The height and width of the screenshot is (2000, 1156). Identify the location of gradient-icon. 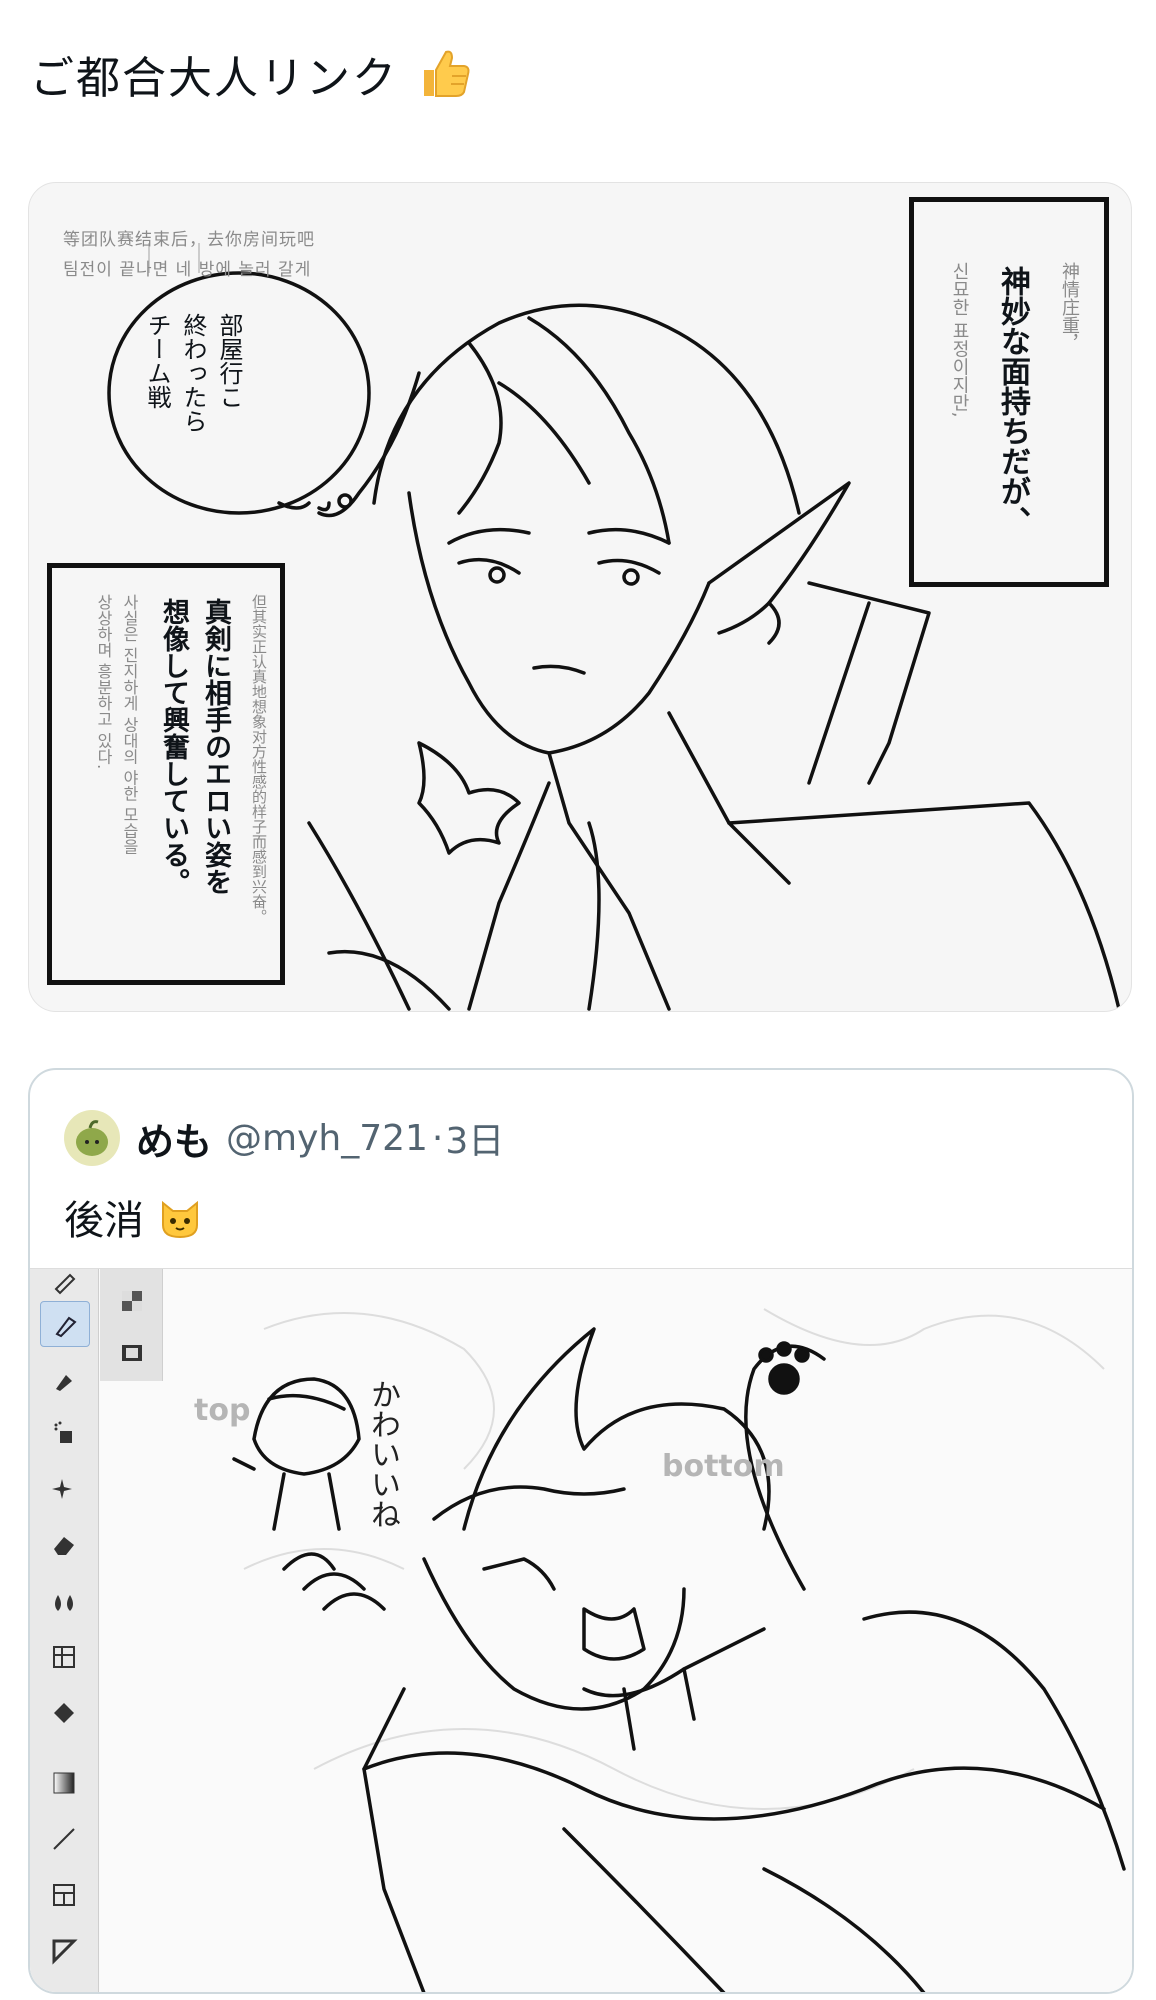
(64, 1783).